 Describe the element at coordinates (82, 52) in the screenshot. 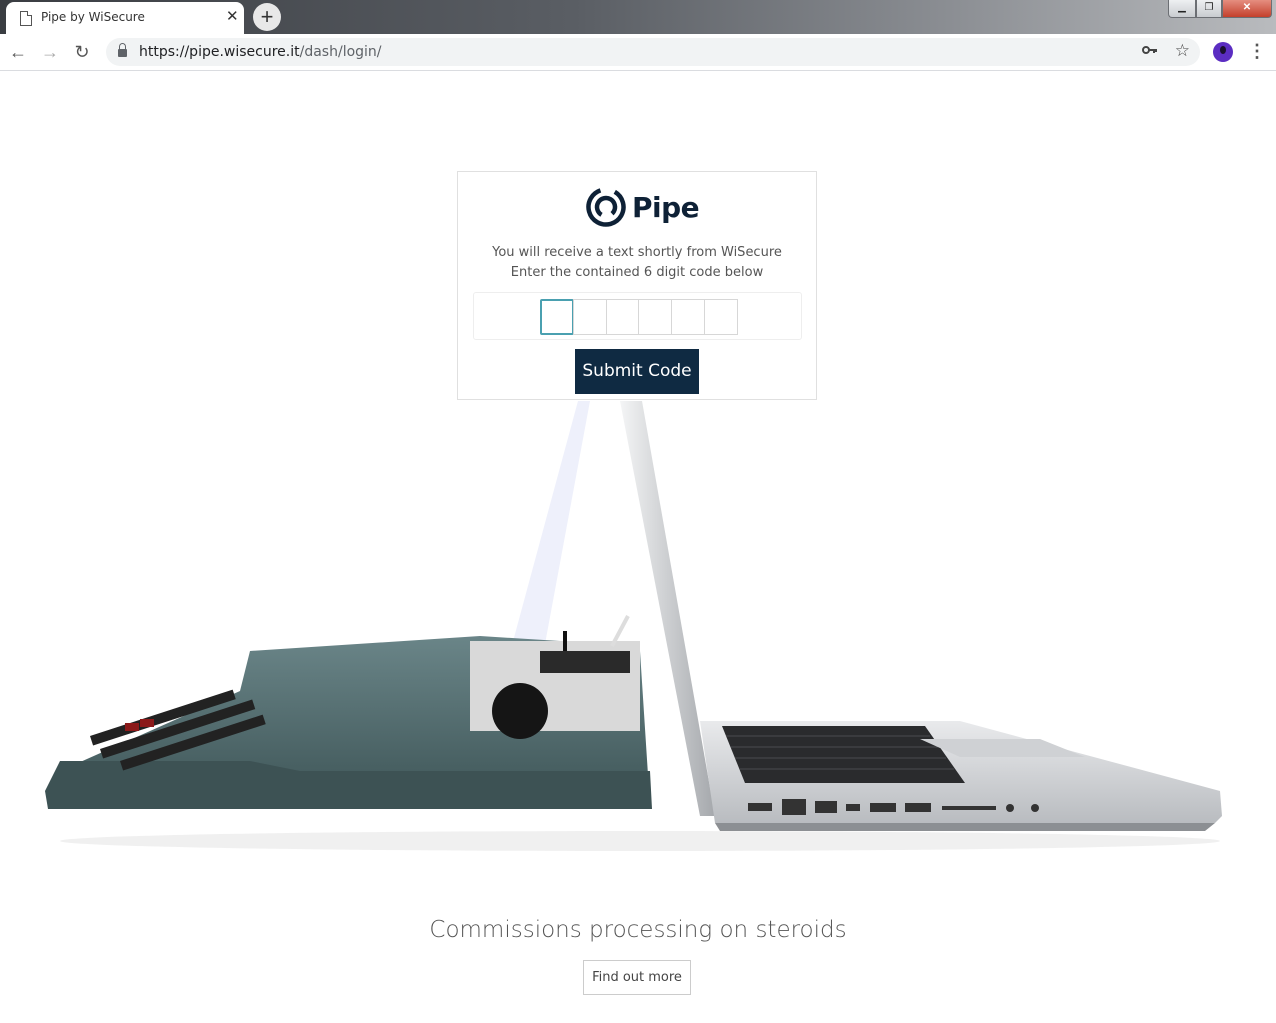

I see `reload-button: ↻` at that location.